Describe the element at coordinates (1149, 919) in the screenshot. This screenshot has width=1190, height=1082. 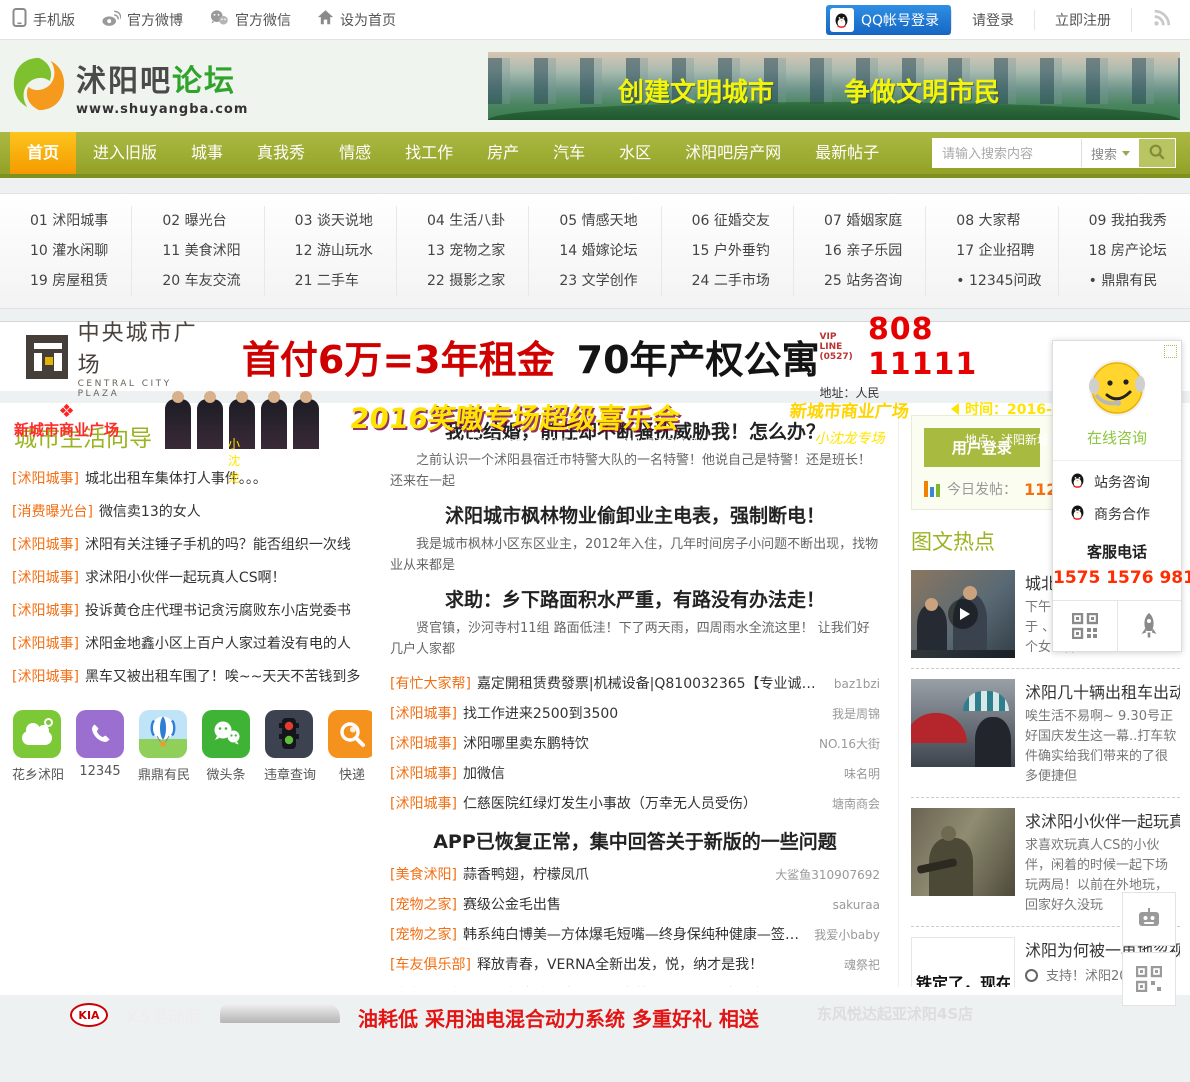
I see `mobile-app-button` at that location.